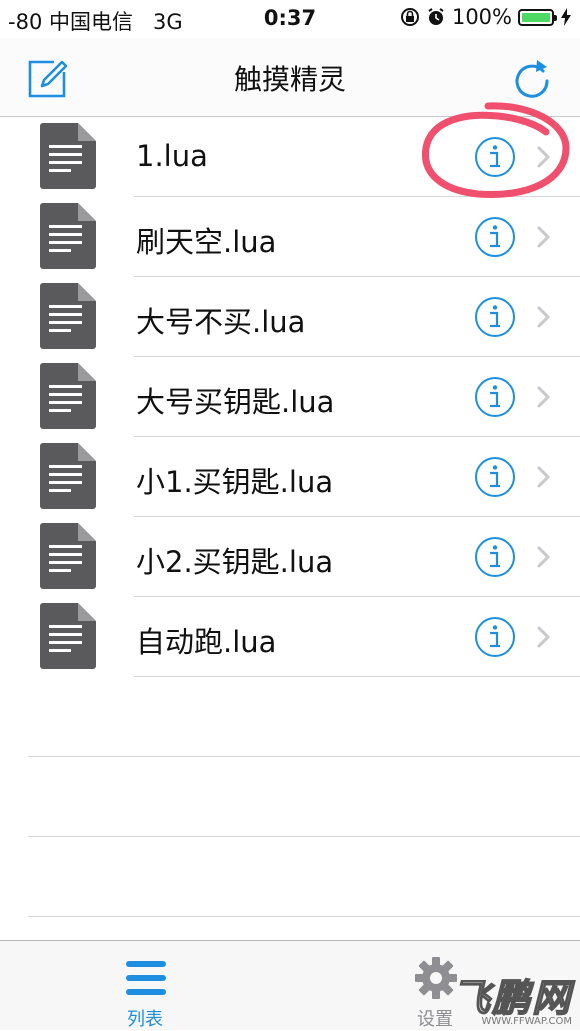  Describe the element at coordinates (146, 978) in the screenshot. I see `list-icon` at that location.